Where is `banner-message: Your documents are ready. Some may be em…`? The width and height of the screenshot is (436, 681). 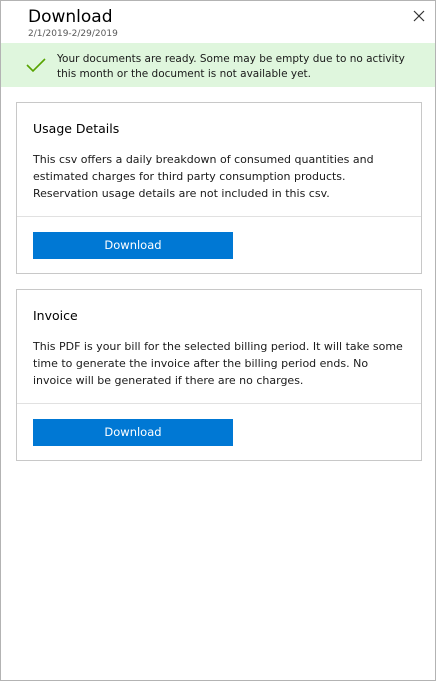
banner-message: Your documents are ready. Some may be em… is located at coordinates (231, 66).